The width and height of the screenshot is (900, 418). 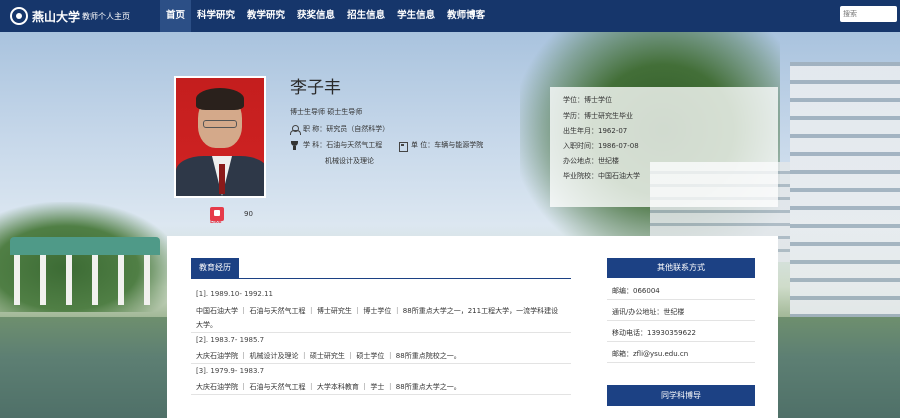 I want to click on nav-item-students: 学生信息, so click(x=416, y=16).